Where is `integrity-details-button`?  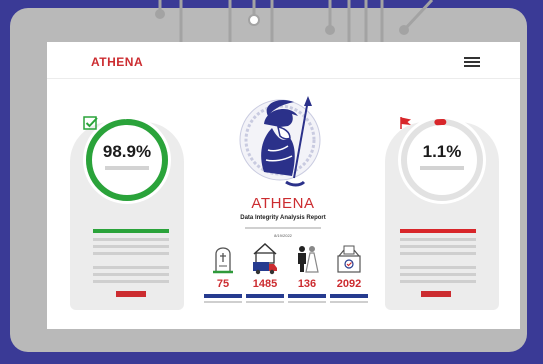 integrity-details-button is located at coordinates (131, 294).